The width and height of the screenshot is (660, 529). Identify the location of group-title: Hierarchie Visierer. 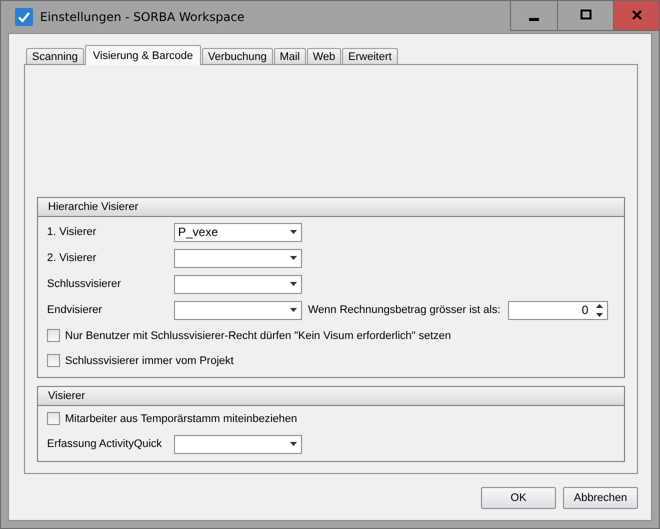
(93, 207).